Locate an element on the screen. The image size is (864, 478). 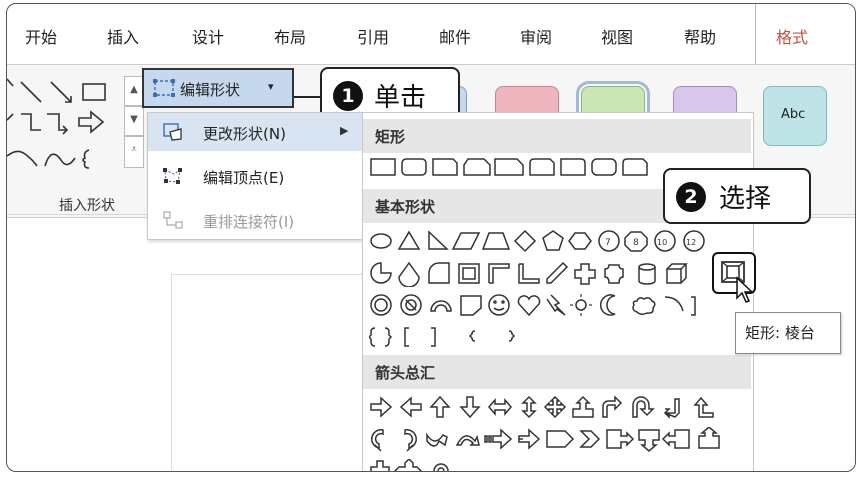
step-1-number: 1 is located at coordinates (348, 96).